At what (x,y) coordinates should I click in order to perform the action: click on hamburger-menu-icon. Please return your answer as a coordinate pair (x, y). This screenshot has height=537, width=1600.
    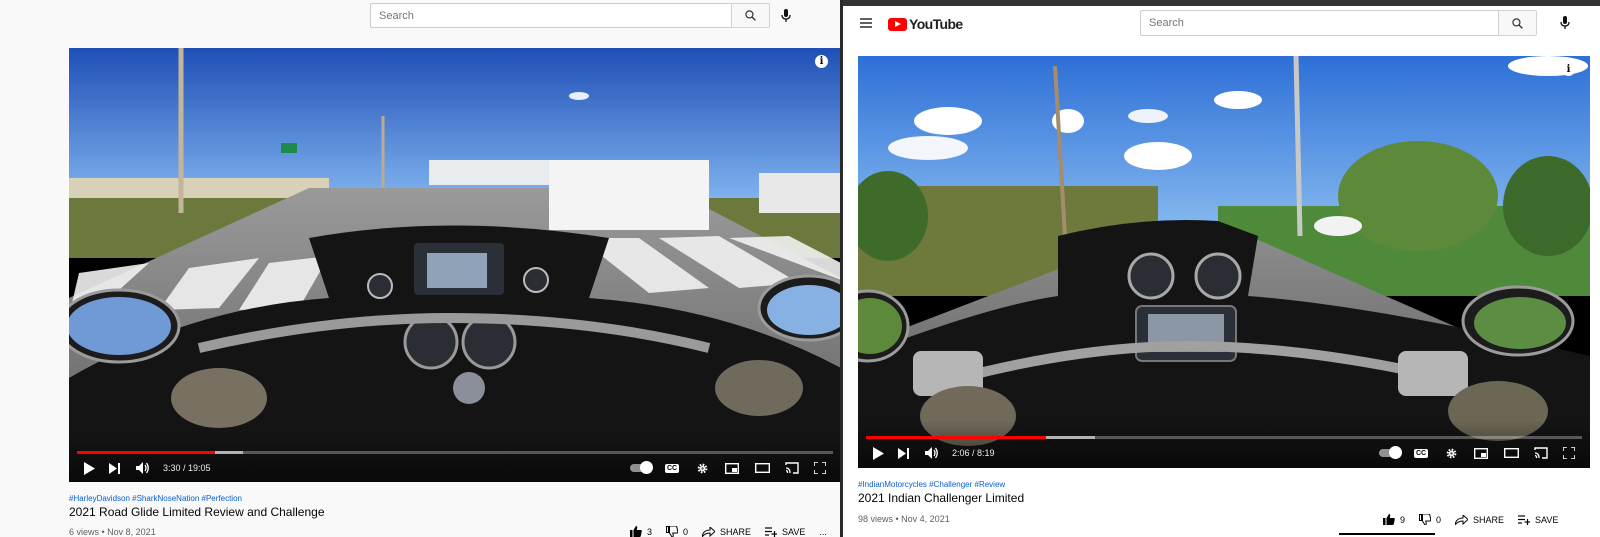
    Looking at the image, I should click on (866, 23).